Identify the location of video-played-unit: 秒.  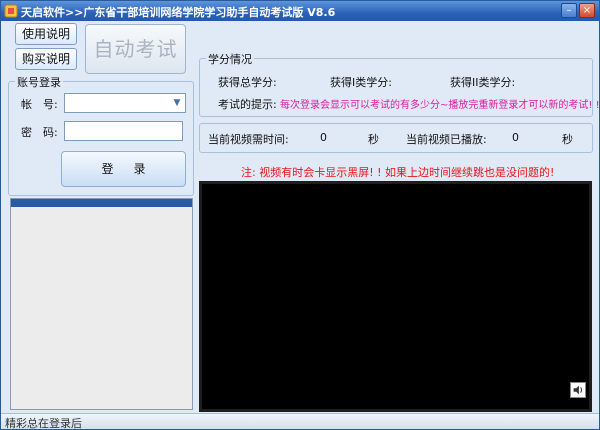
(567, 139).